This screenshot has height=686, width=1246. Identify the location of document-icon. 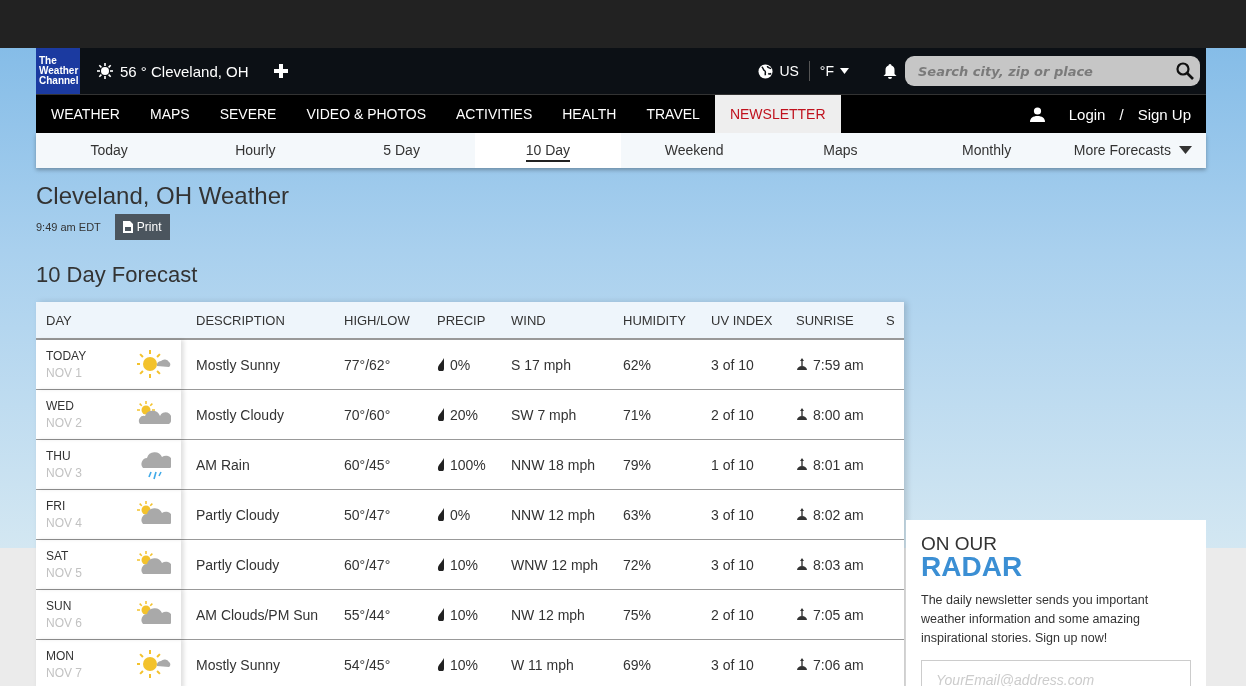
(127, 227).